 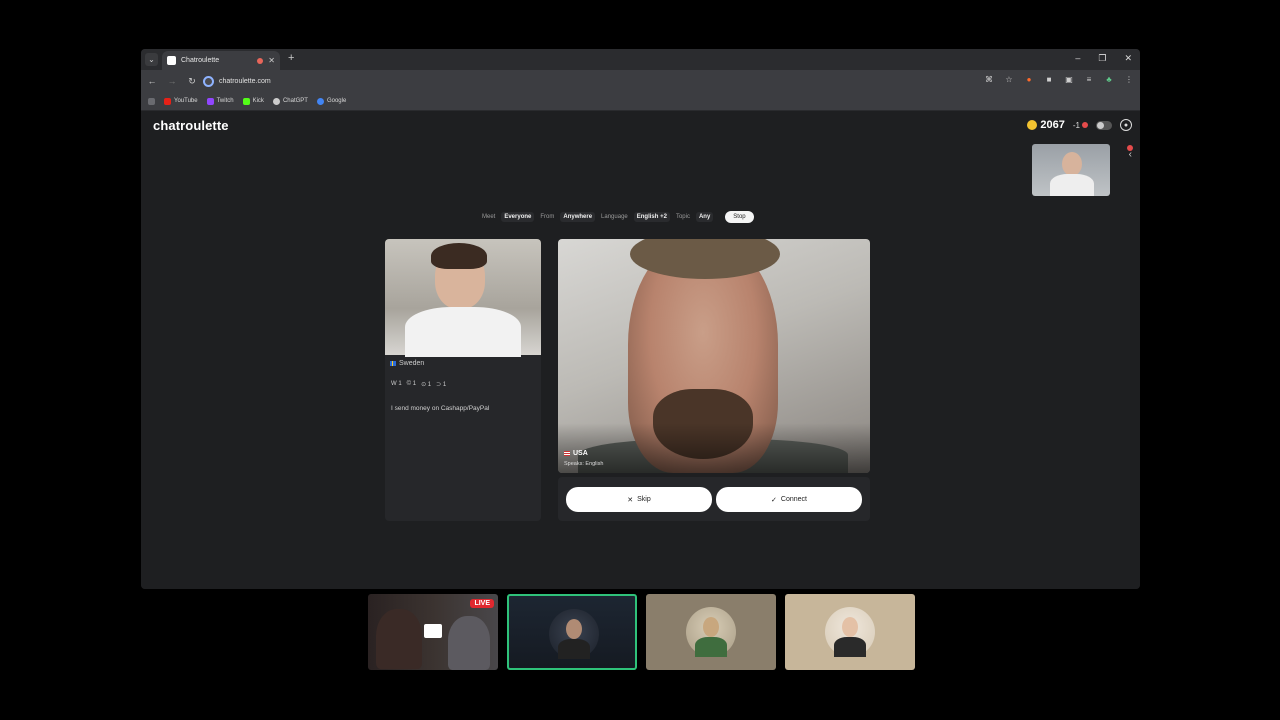 What do you see at coordinates (407, 363) in the screenshot?
I see `profile-country: Sweden` at bounding box center [407, 363].